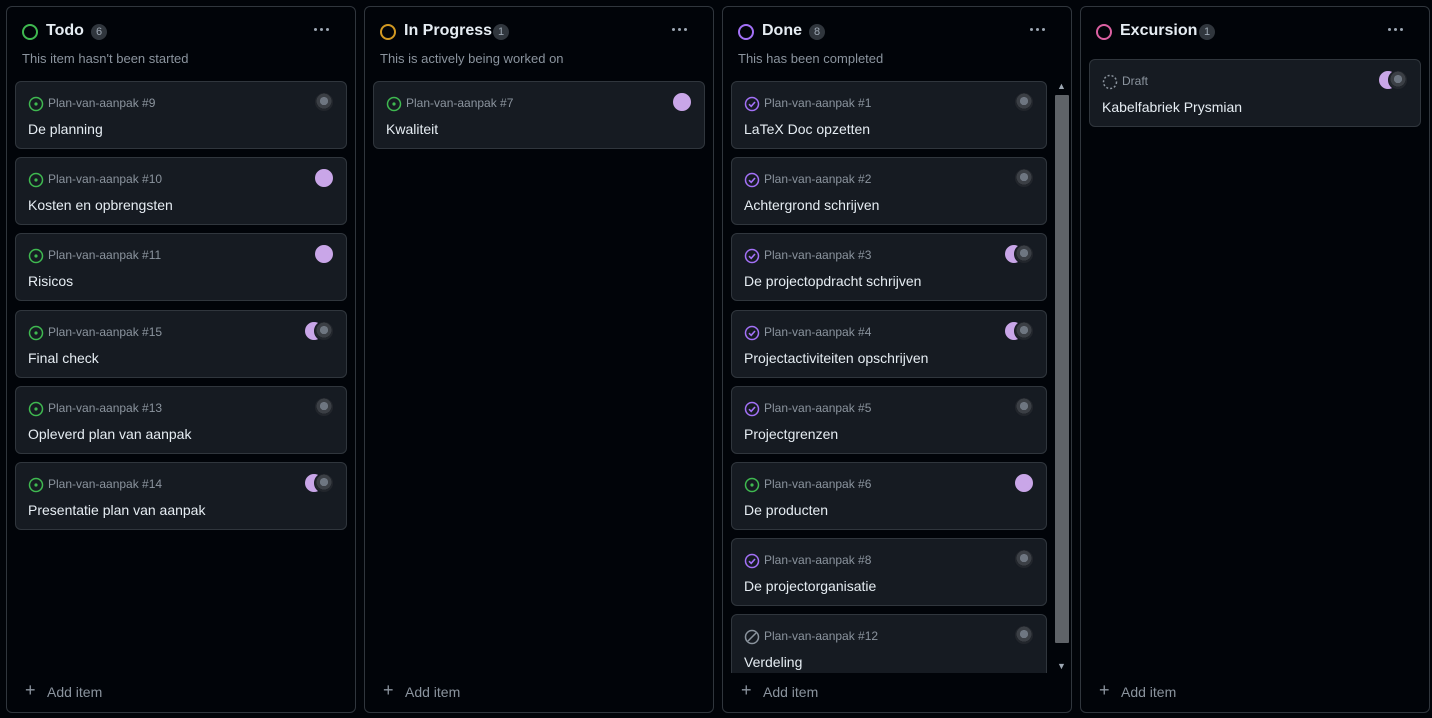 This screenshot has width=1432, height=718. What do you see at coordinates (817, 484) in the screenshot?
I see `issue-reference: Plan-van-aanpak #6` at bounding box center [817, 484].